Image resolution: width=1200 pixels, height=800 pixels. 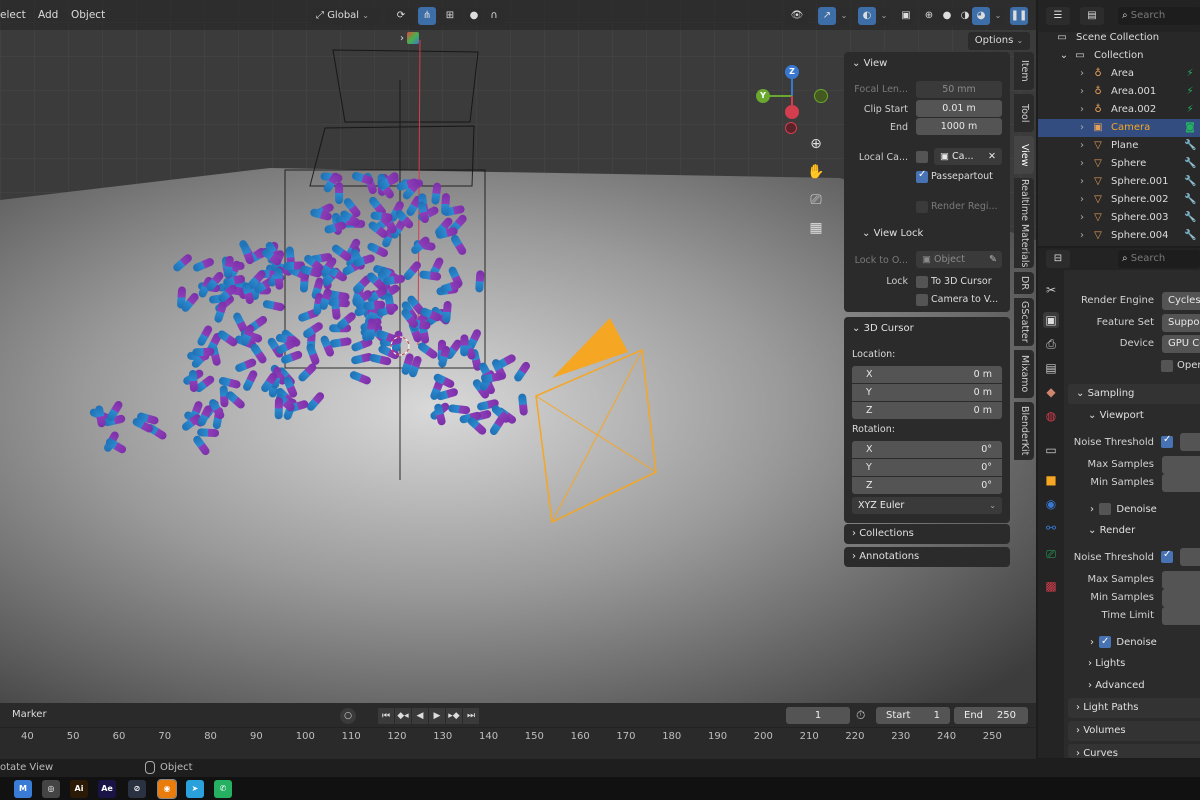 I want to click on chevron-down-icon: ⌄, so click(x=1064, y=56).